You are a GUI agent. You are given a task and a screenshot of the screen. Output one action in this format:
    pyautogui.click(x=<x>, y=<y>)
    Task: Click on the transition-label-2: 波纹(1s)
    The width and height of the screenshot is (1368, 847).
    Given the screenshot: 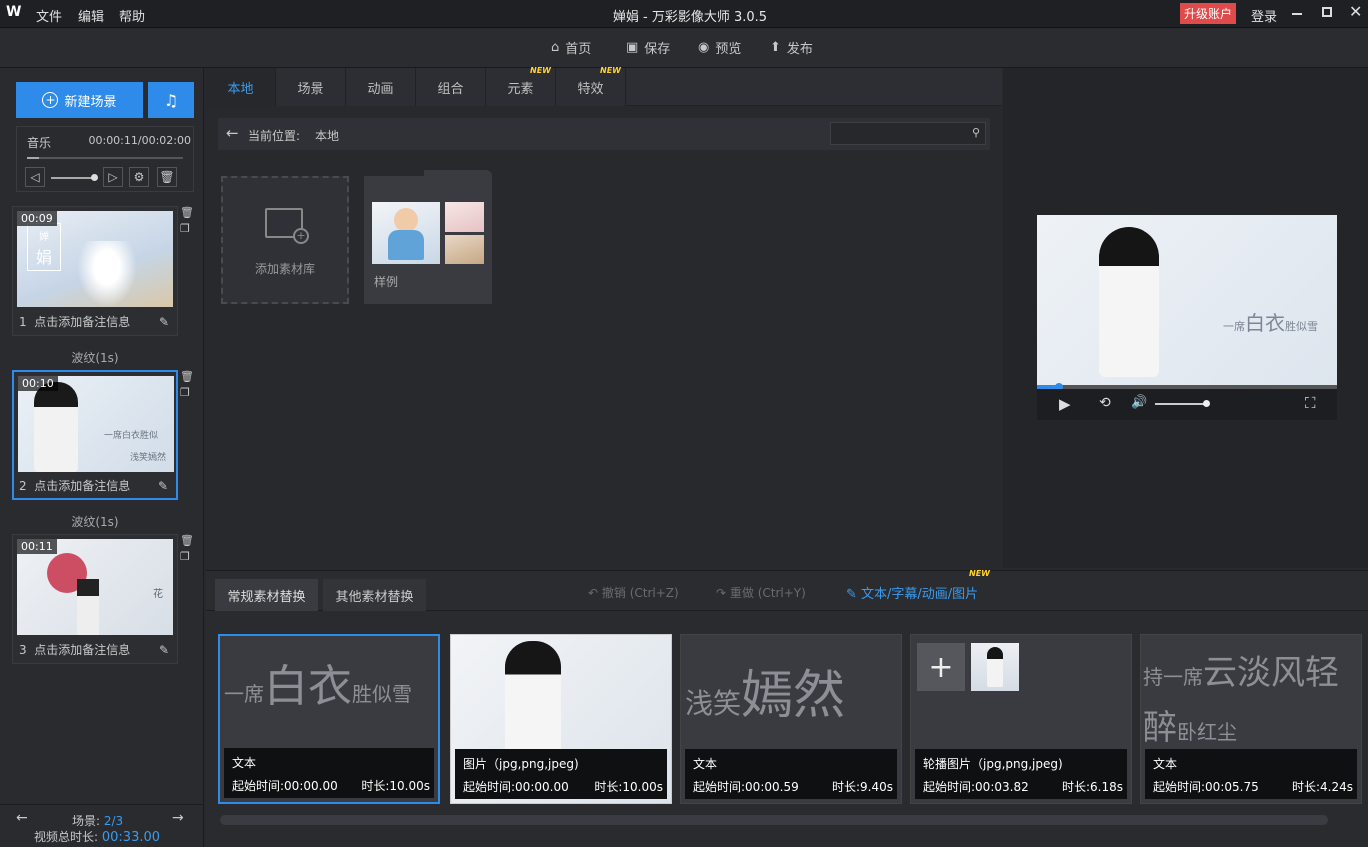 What is the action you would take?
    pyautogui.click(x=95, y=521)
    